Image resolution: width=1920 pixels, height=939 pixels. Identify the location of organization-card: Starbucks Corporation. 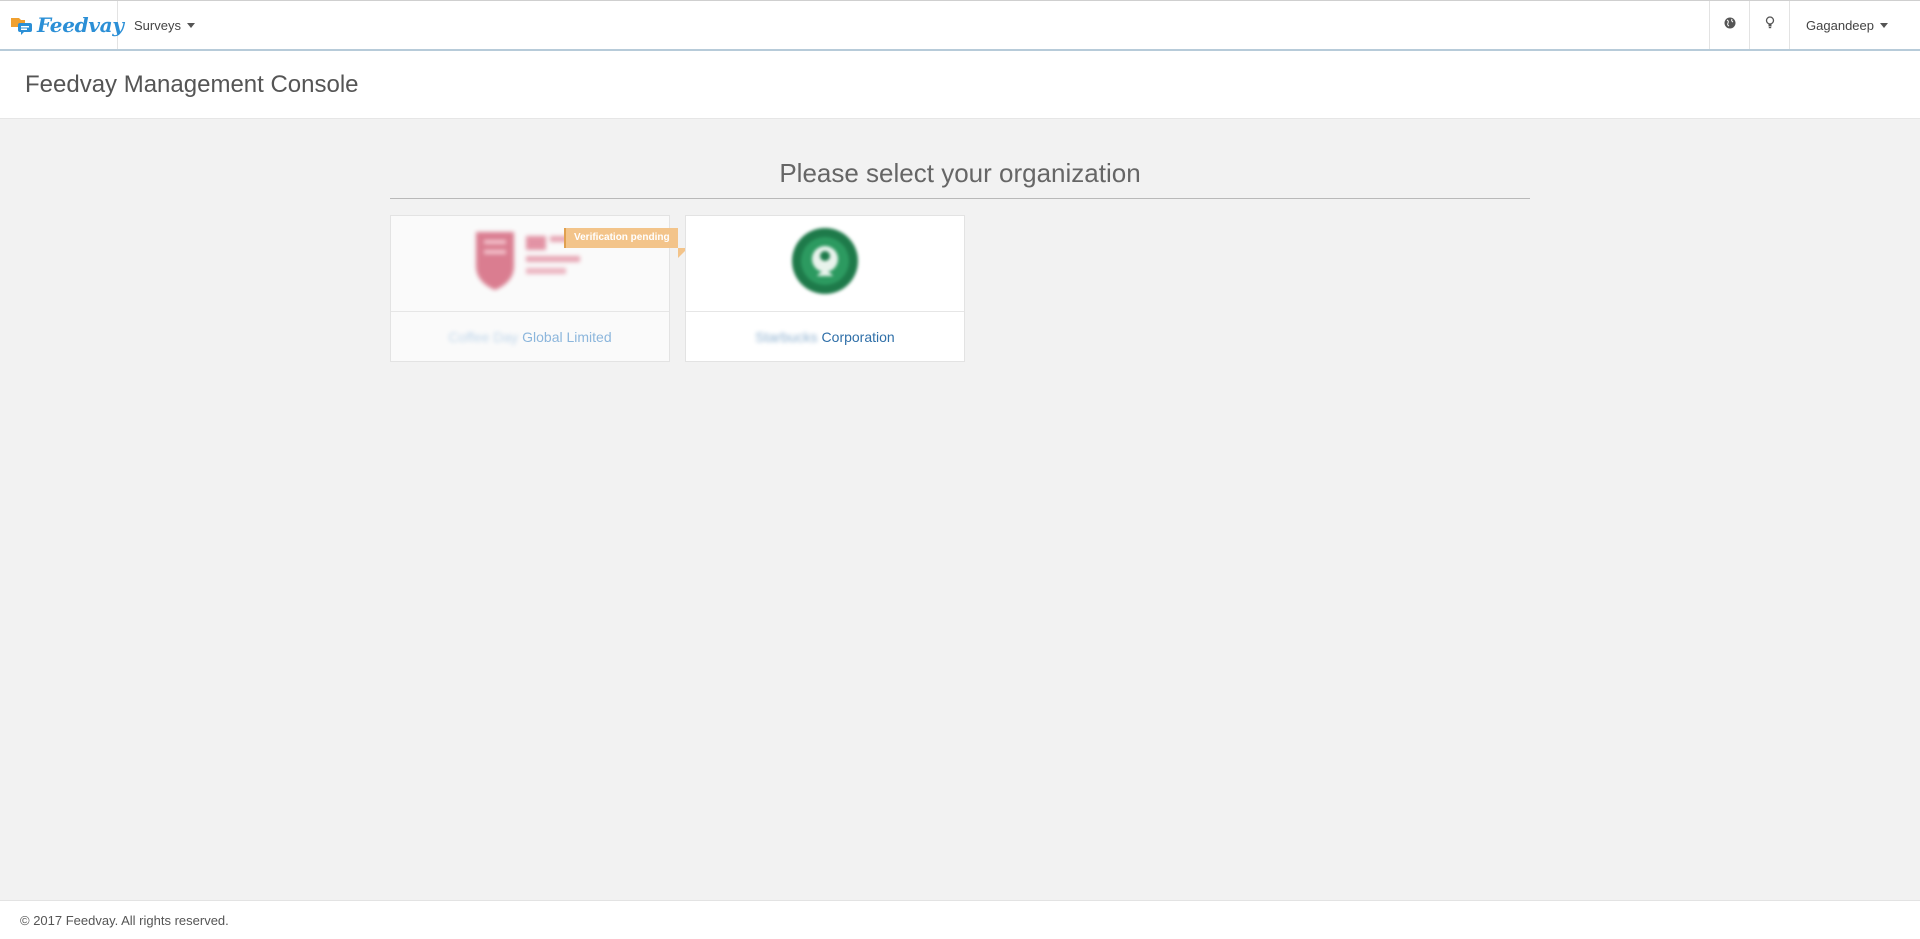
(825, 288).